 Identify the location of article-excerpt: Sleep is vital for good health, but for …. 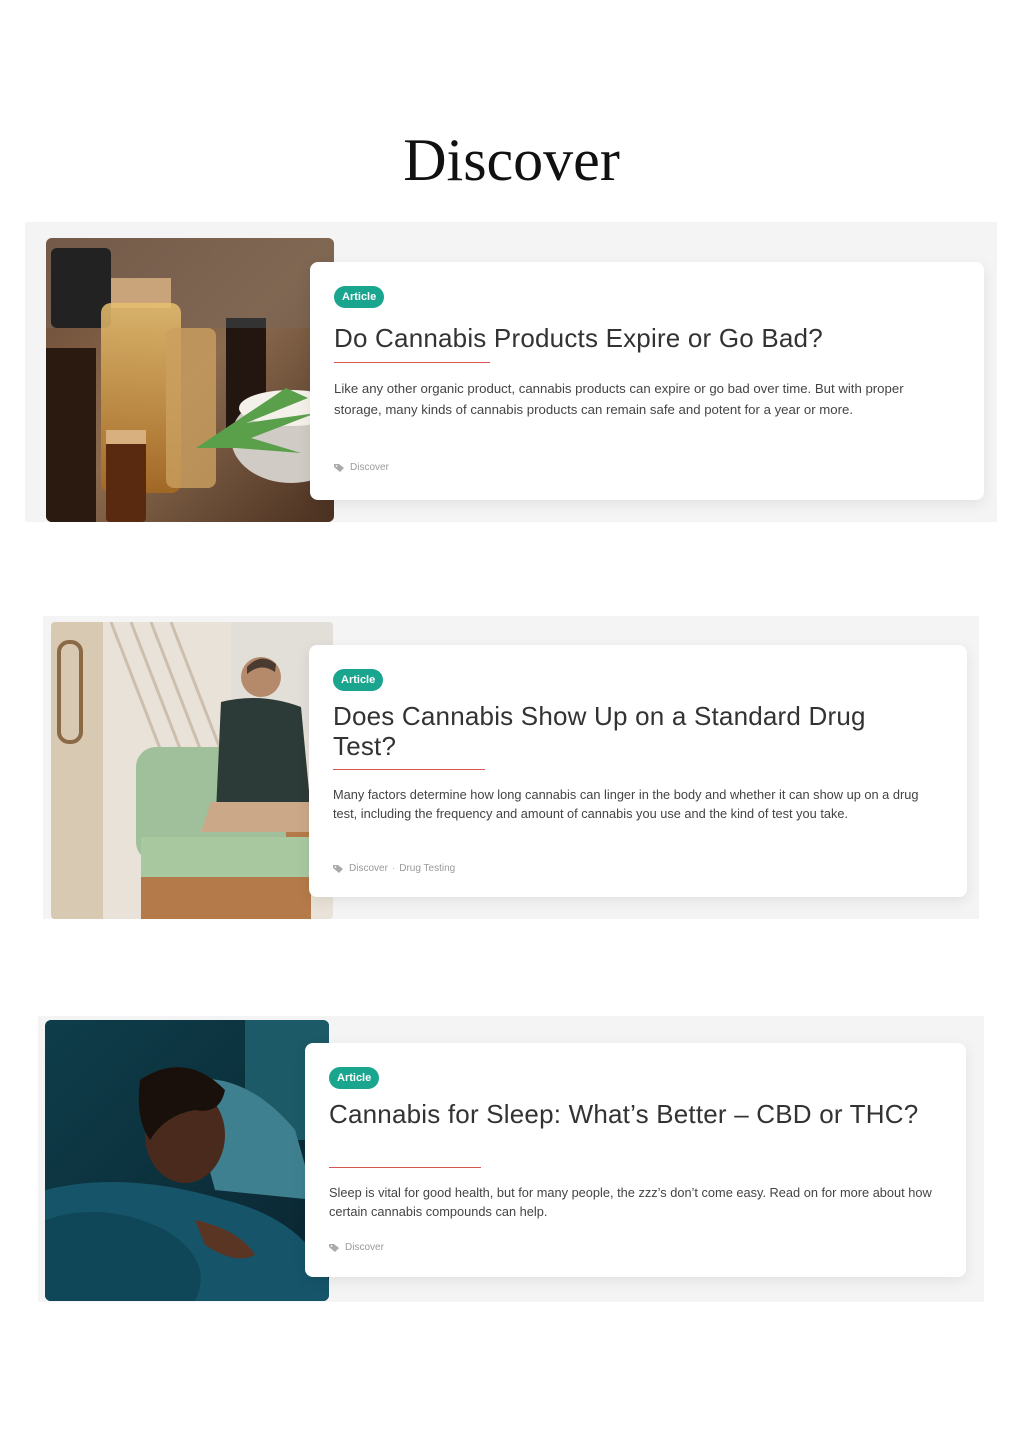
(630, 1202).